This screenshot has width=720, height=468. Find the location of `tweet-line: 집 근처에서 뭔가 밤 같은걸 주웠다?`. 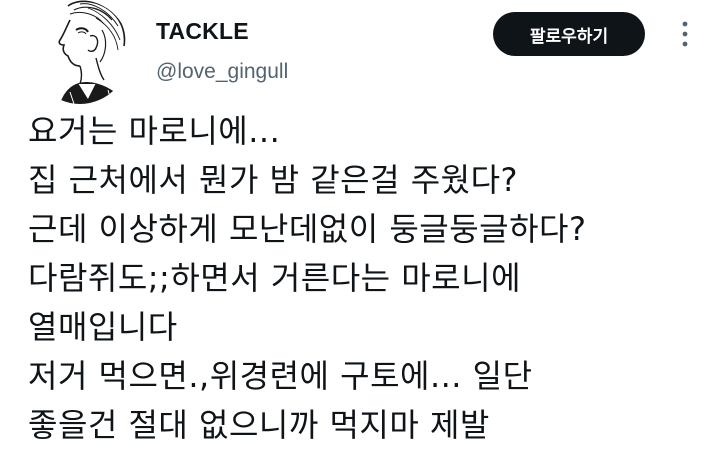

tweet-line: 집 근처에서 뭔가 밤 같은걸 주웠다? is located at coordinates (273, 180).